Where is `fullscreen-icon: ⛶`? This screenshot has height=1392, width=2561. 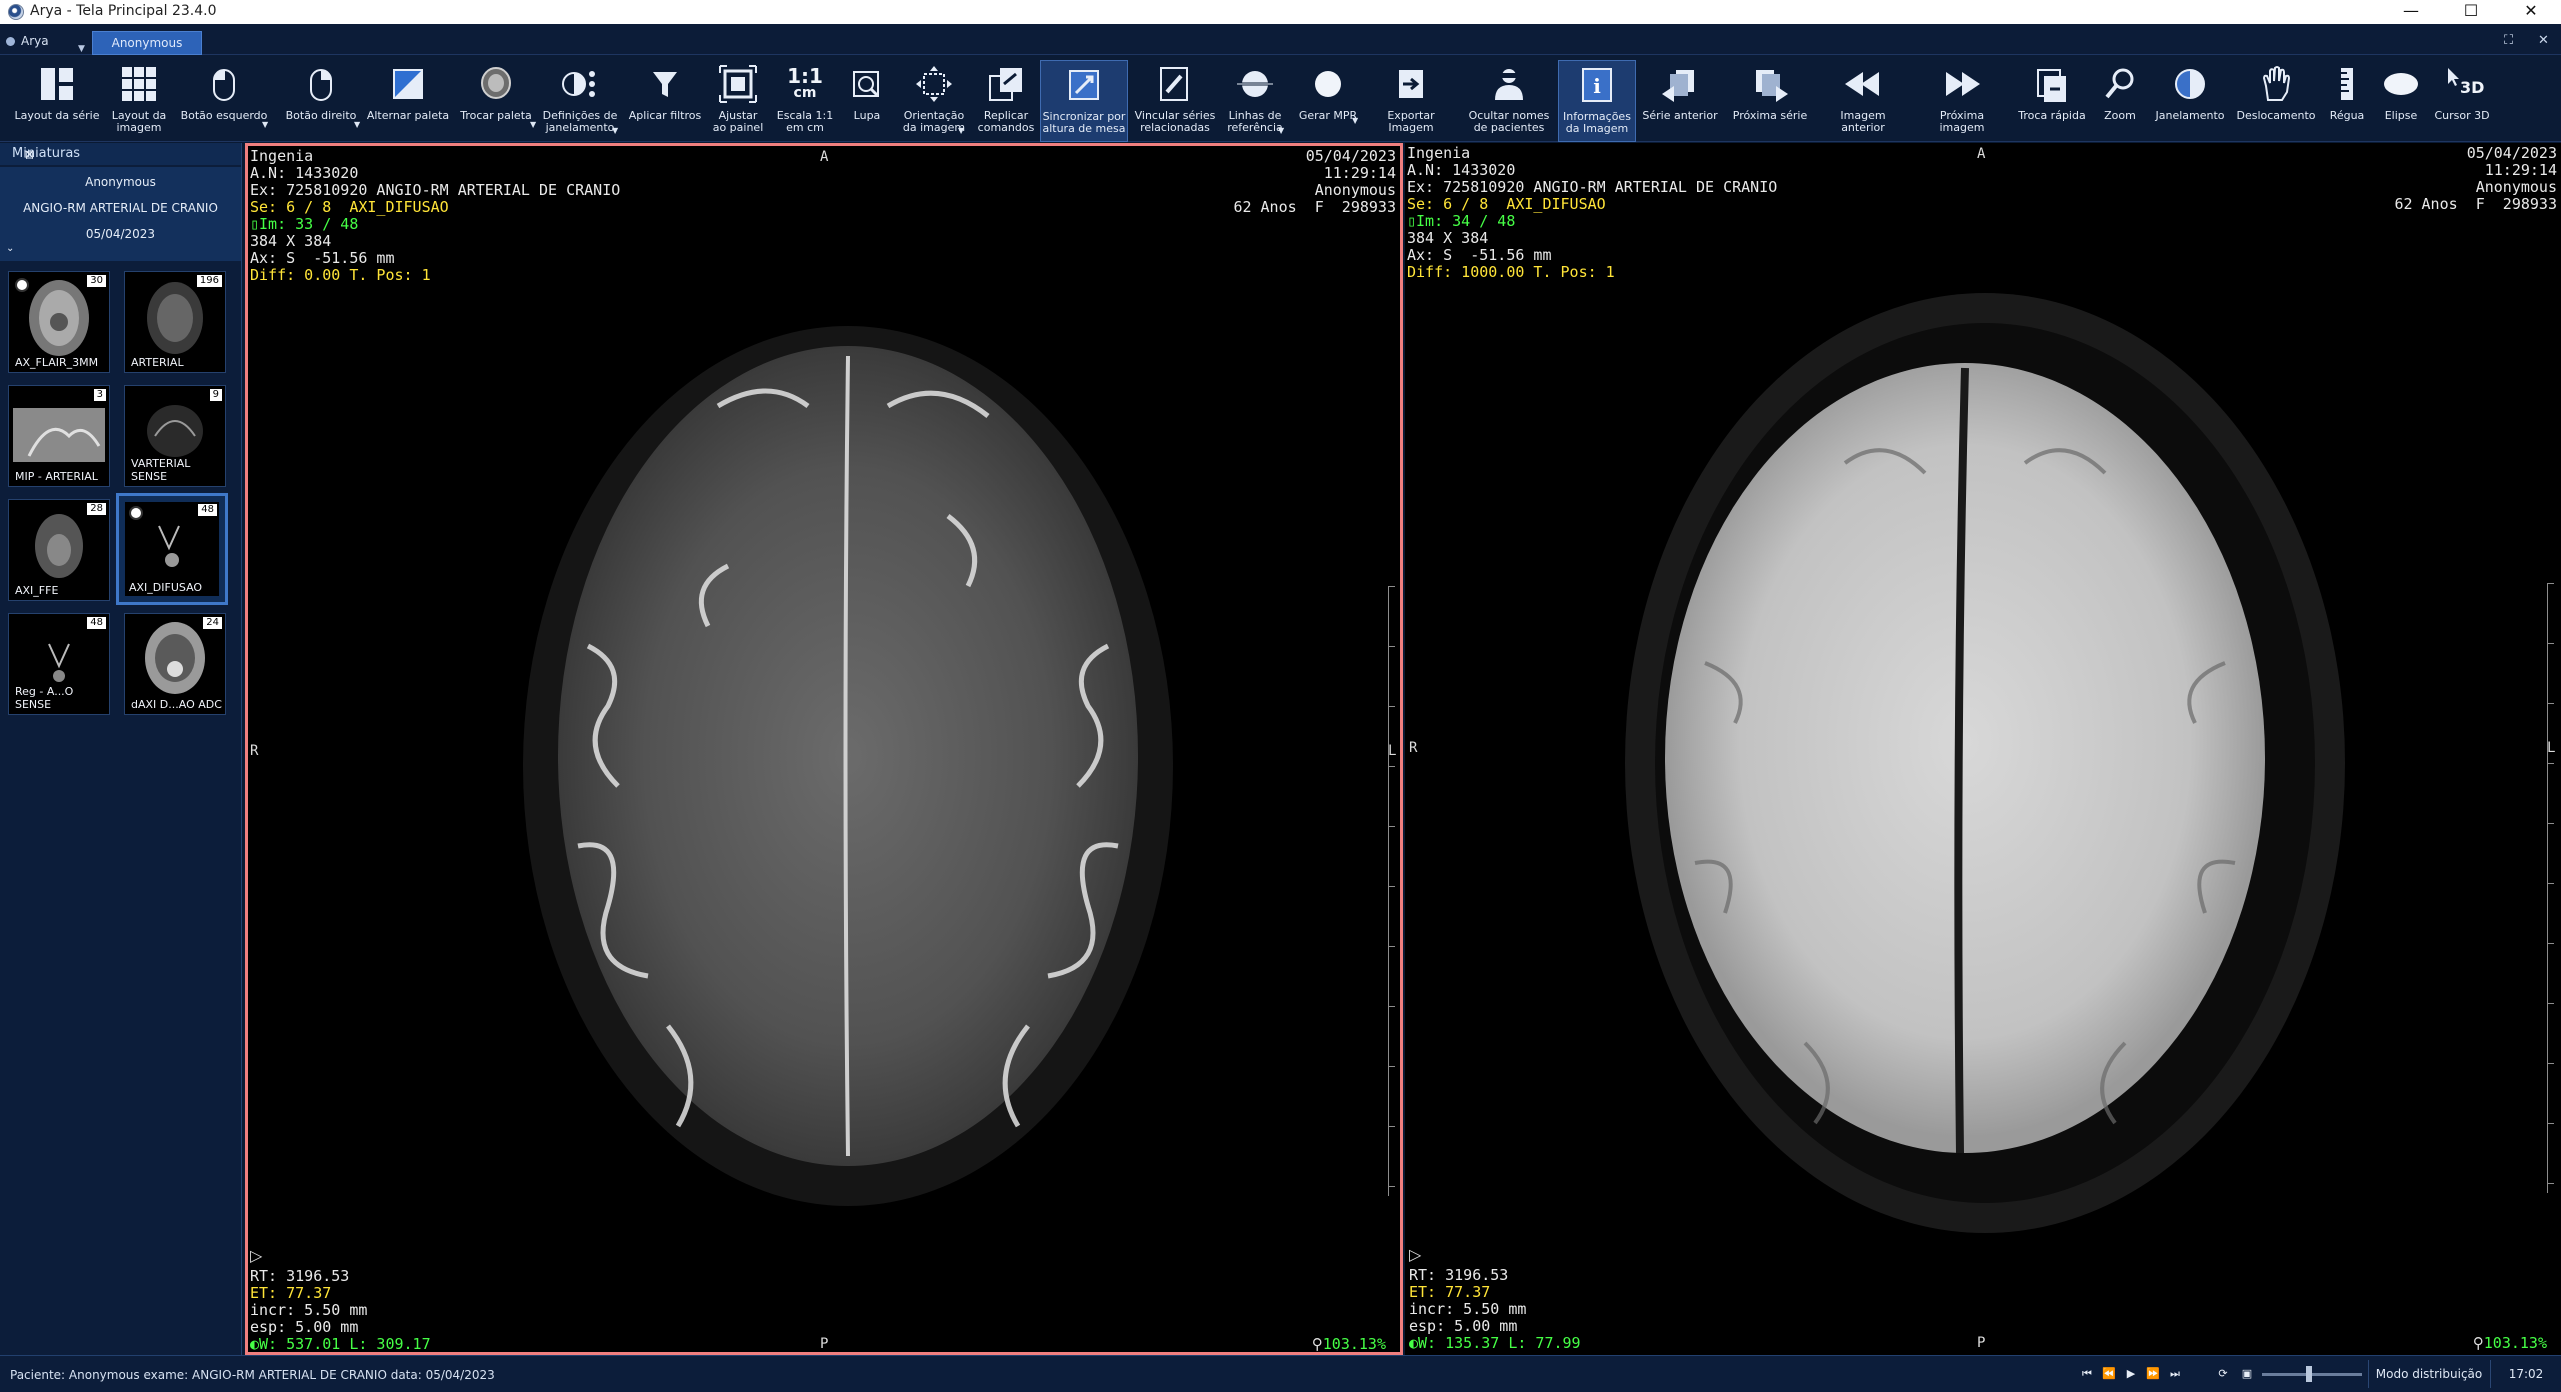 fullscreen-icon: ⛶ is located at coordinates (2508, 40).